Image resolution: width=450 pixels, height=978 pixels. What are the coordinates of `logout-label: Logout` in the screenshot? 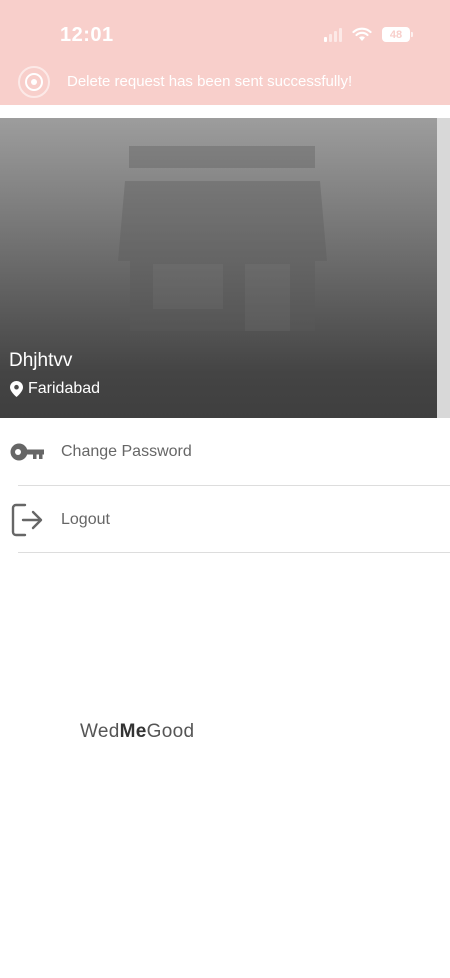 It's located at (85, 519).